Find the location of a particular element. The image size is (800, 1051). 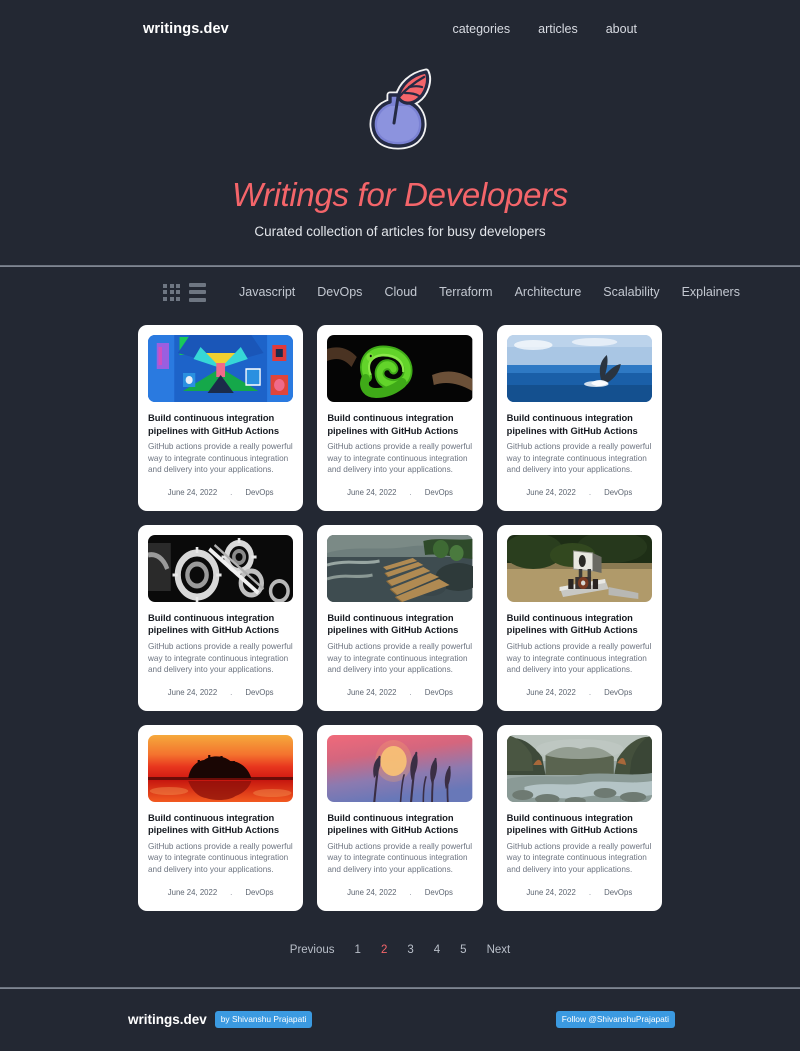

list-view-icon is located at coordinates (197, 292).